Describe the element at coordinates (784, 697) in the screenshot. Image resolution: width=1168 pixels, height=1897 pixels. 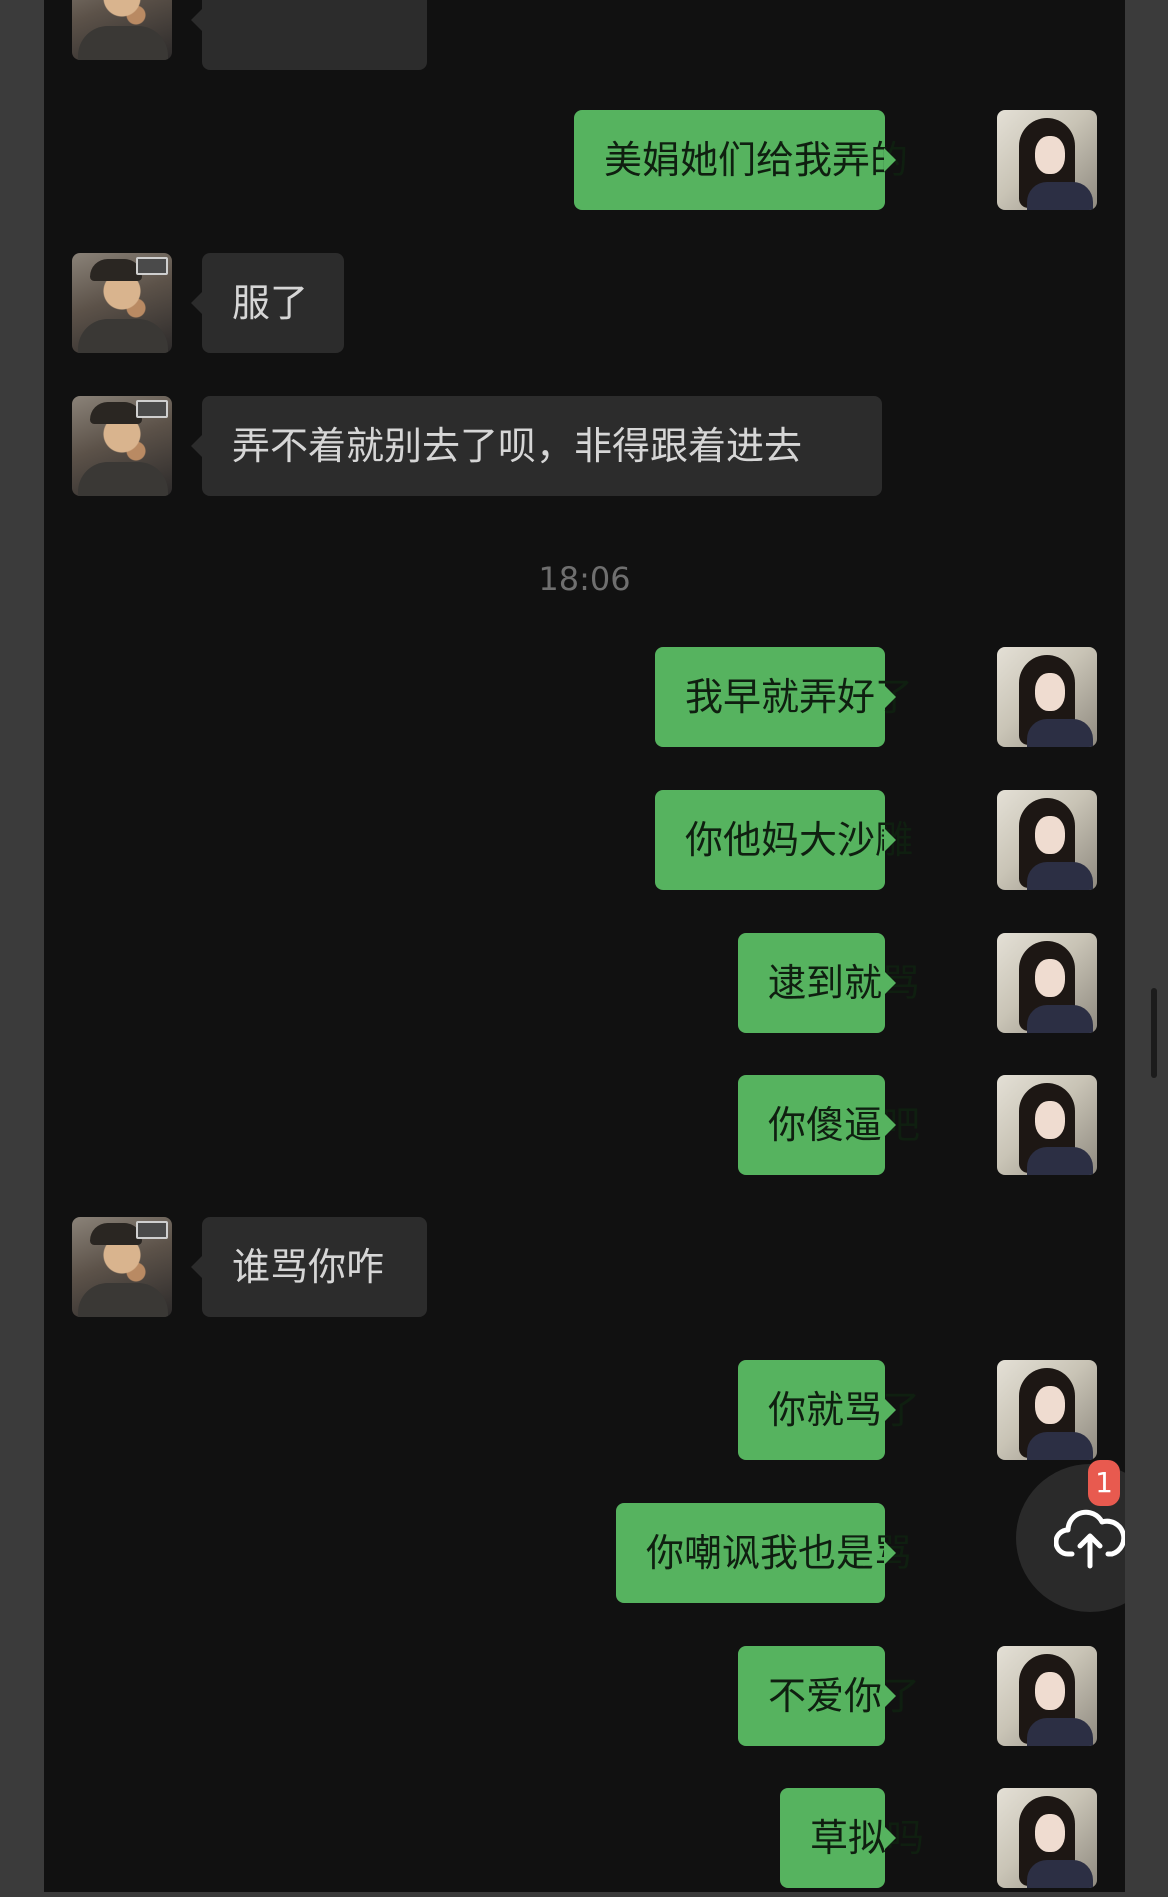
I see `message-bubble-outgoing: 我早就弄好了` at that location.